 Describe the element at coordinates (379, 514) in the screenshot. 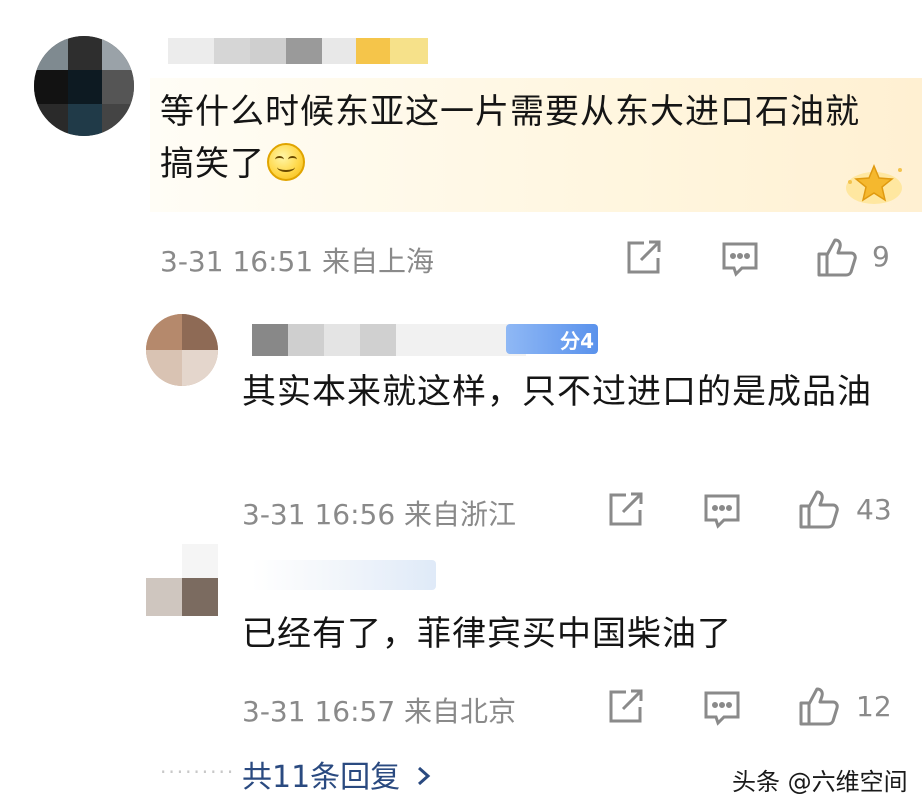

I see `comment-meta: 3-31 16:56 来自浙江` at that location.